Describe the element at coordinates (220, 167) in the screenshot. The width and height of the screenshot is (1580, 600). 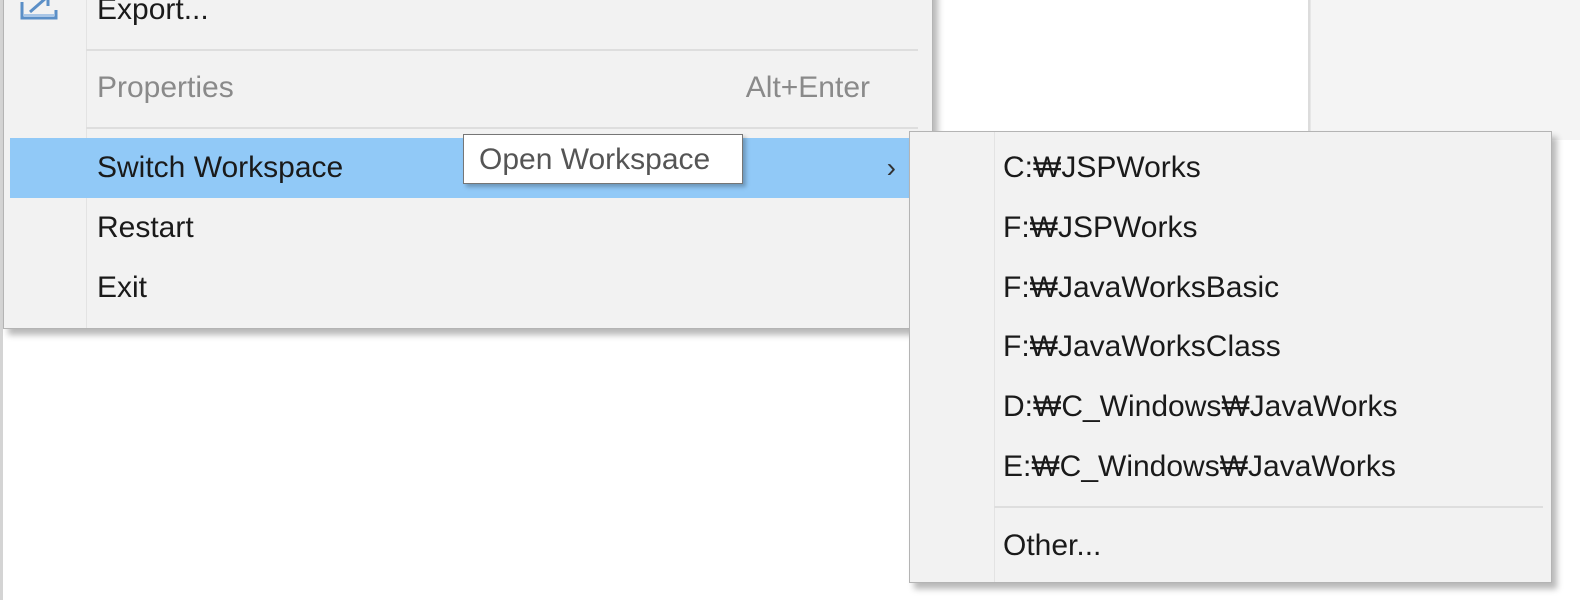
I see `menu-item-label: Switch Workspace` at that location.